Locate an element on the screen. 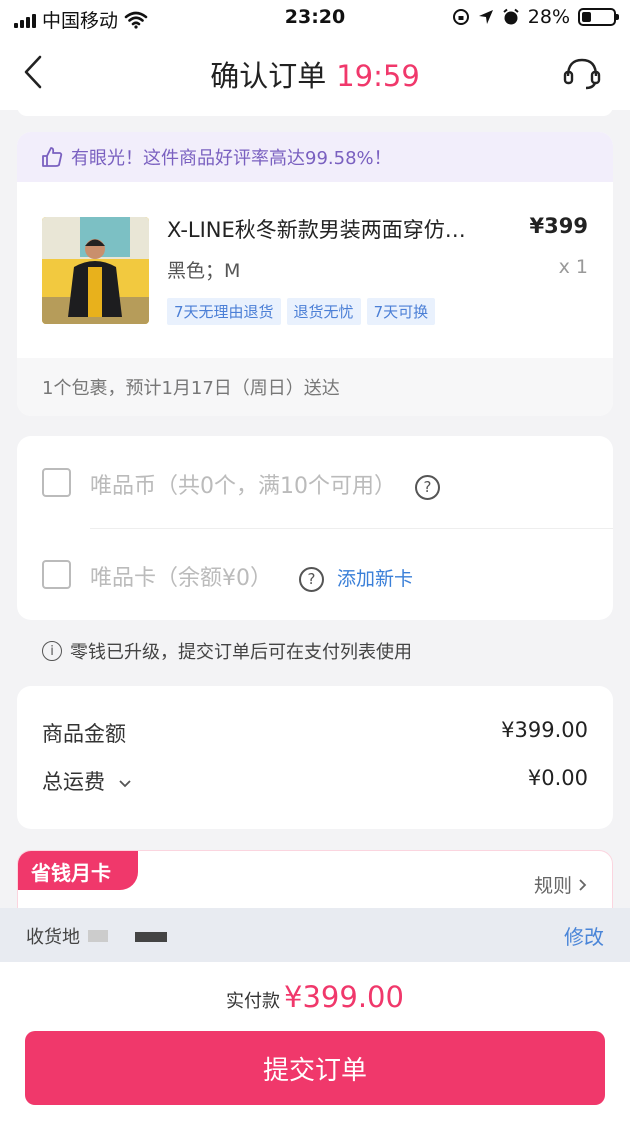  add-new-card-link: 添加新卡 is located at coordinates (375, 579).